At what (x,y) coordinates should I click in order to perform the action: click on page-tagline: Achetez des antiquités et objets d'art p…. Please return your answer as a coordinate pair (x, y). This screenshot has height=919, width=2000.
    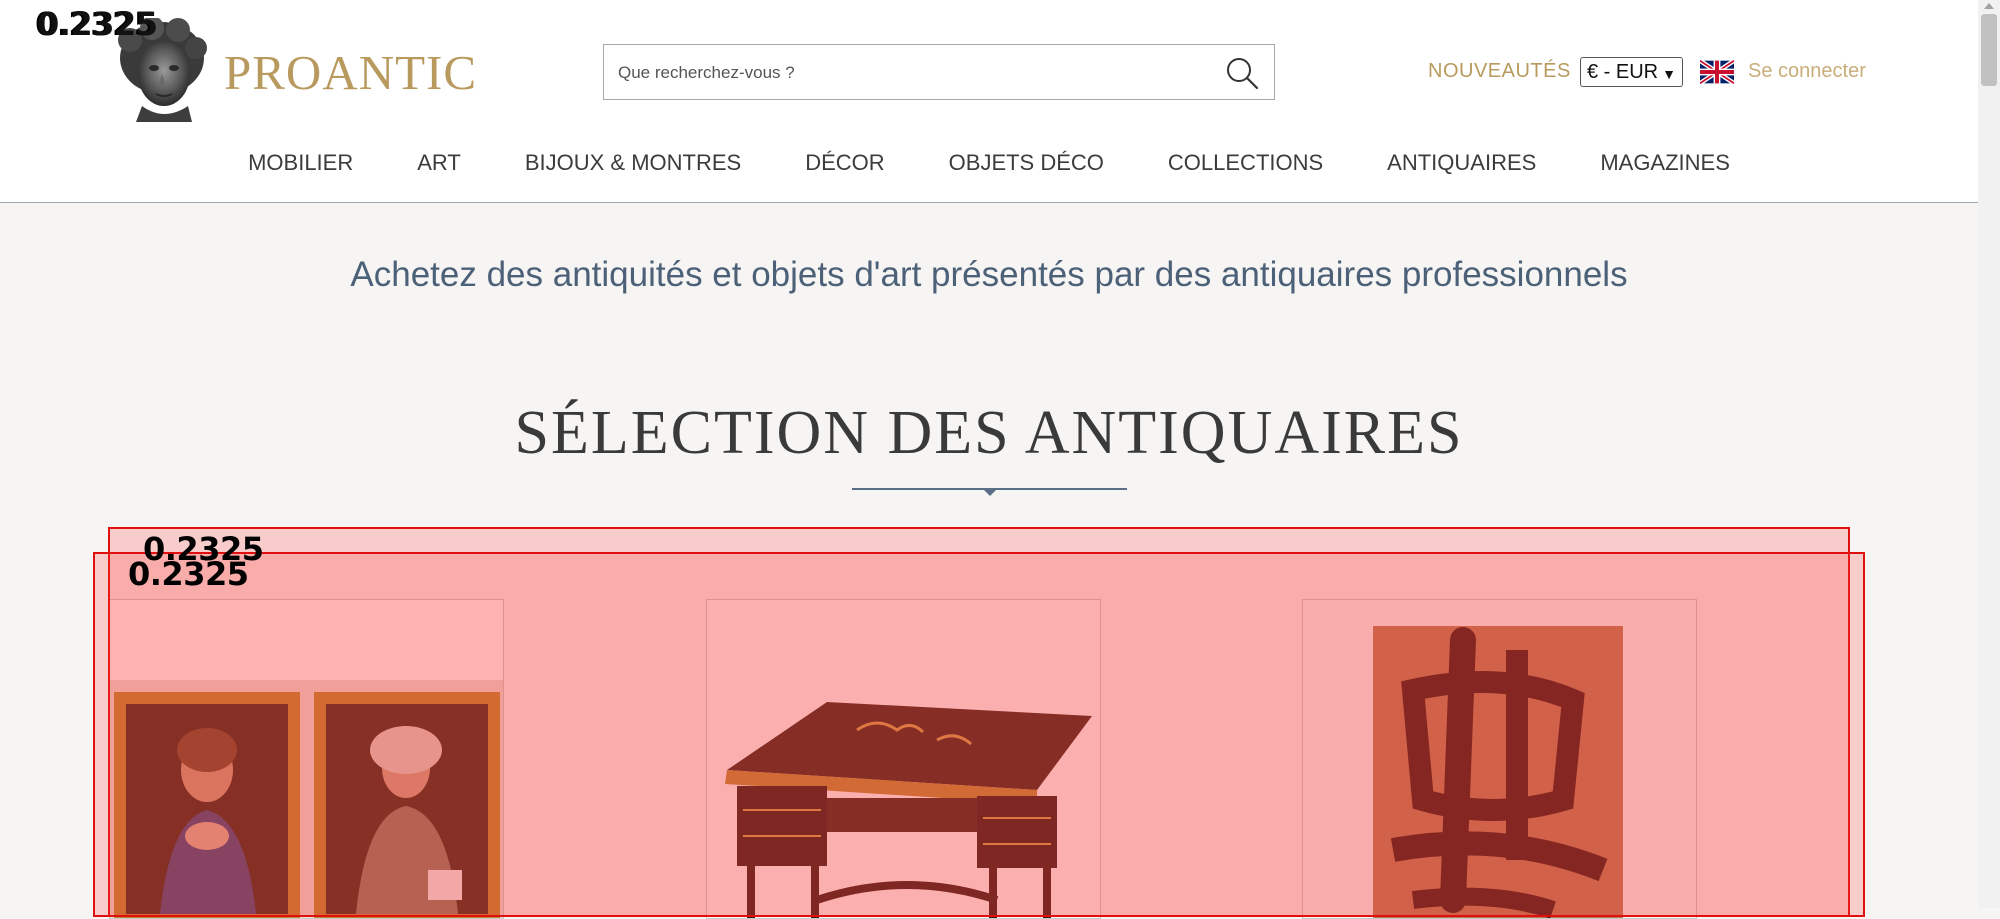
    Looking at the image, I should click on (989, 274).